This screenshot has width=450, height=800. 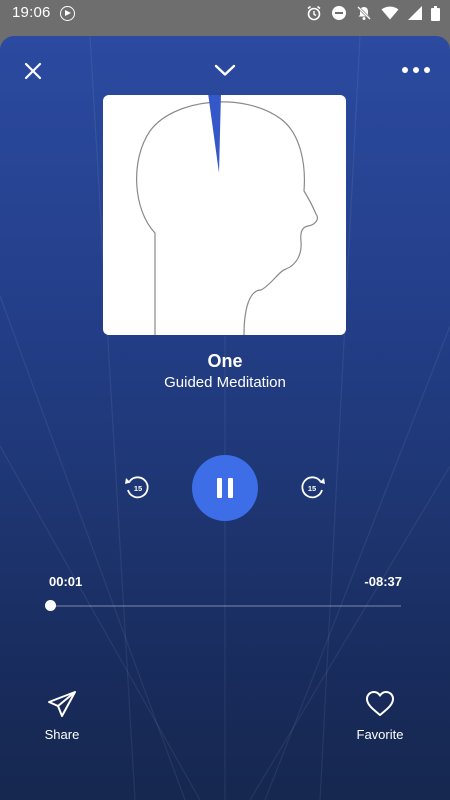 I want to click on track-title: One, so click(x=225, y=361).